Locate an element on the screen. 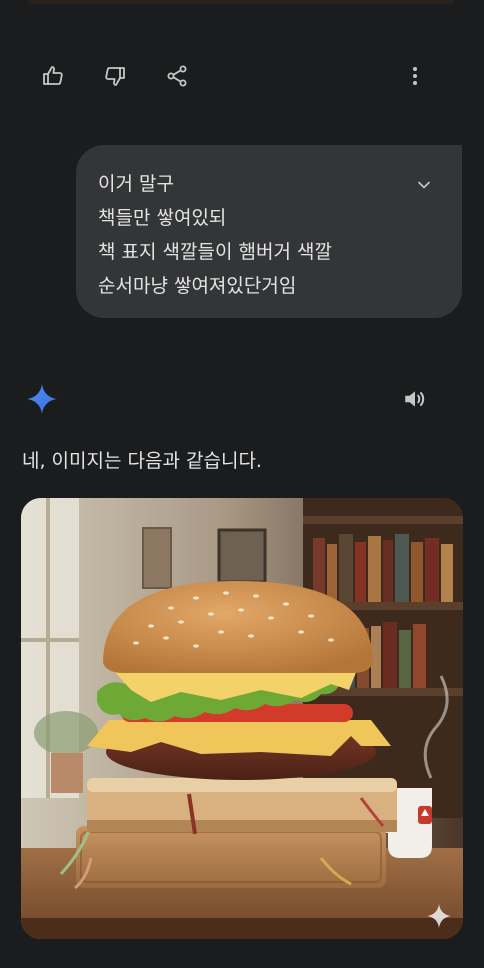 The width and height of the screenshot is (484, 968). share-button is located at coordinates (177, 76).